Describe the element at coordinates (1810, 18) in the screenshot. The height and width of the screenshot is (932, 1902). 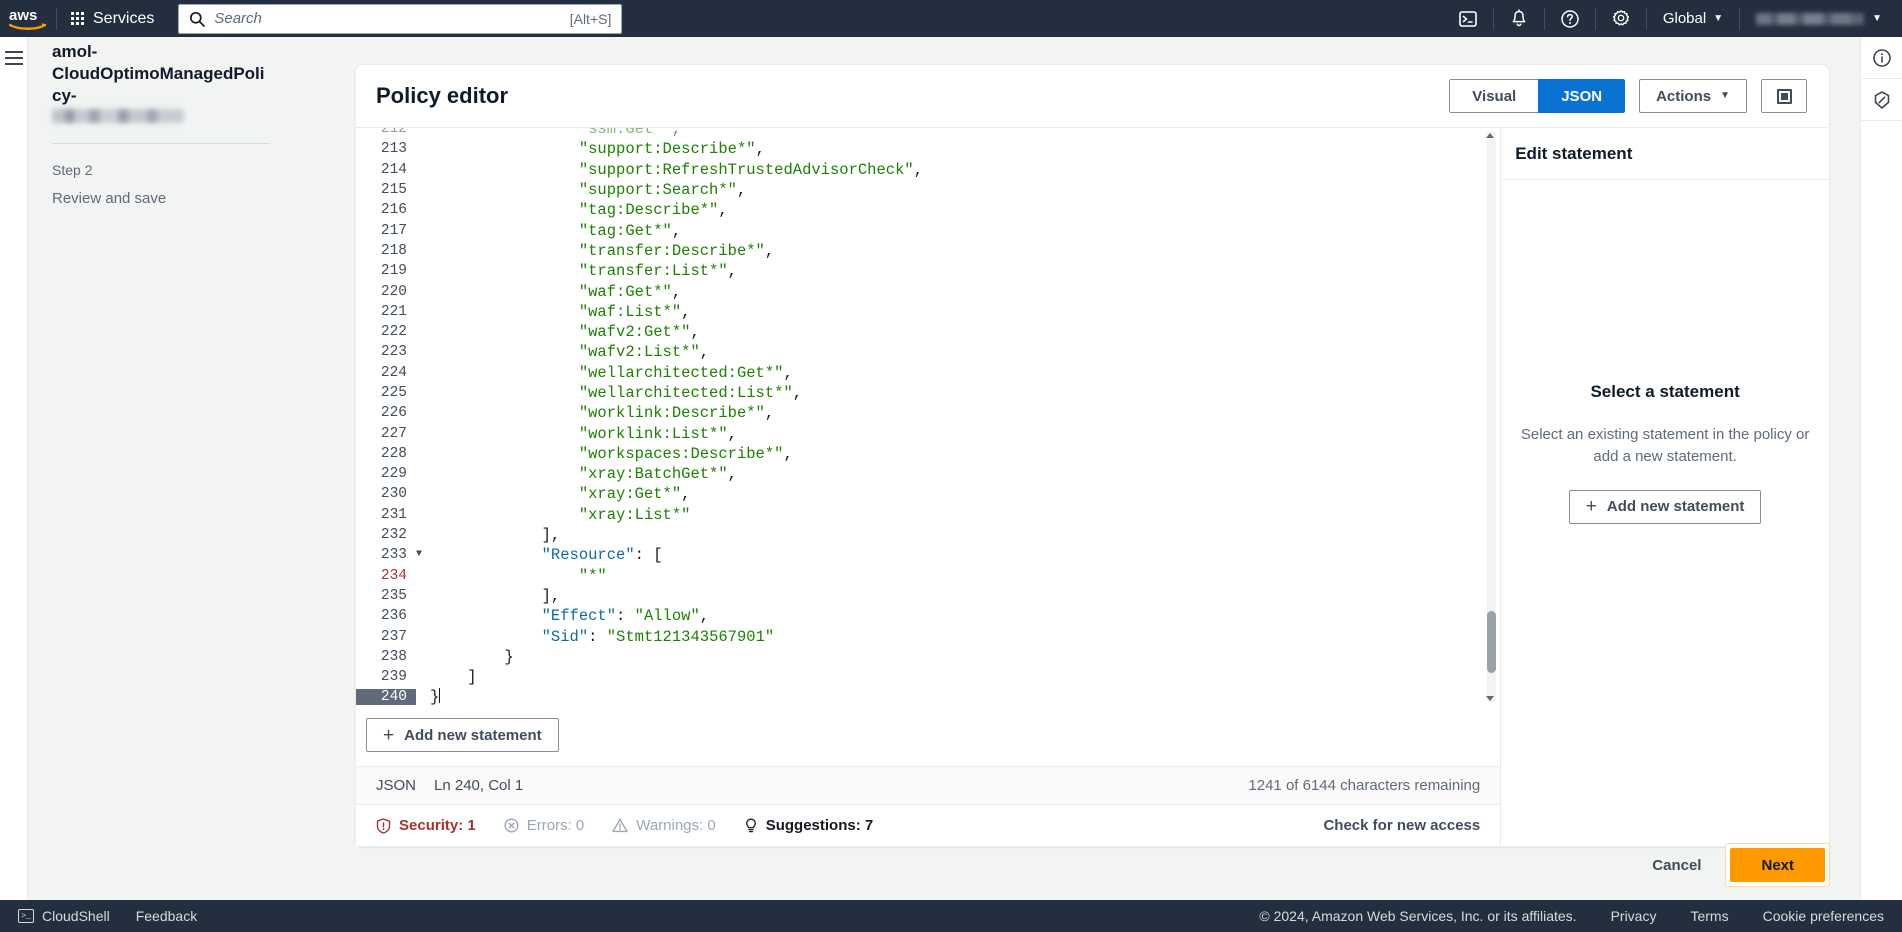
I see `account-name-redacted` at that location.